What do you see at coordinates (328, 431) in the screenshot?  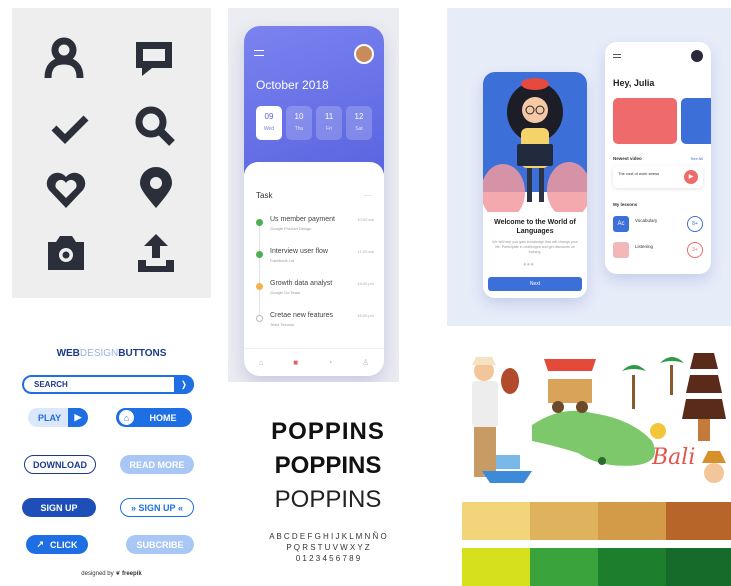 I see `font-sample-bold: POPPINS` at bounding box center [328, 431].